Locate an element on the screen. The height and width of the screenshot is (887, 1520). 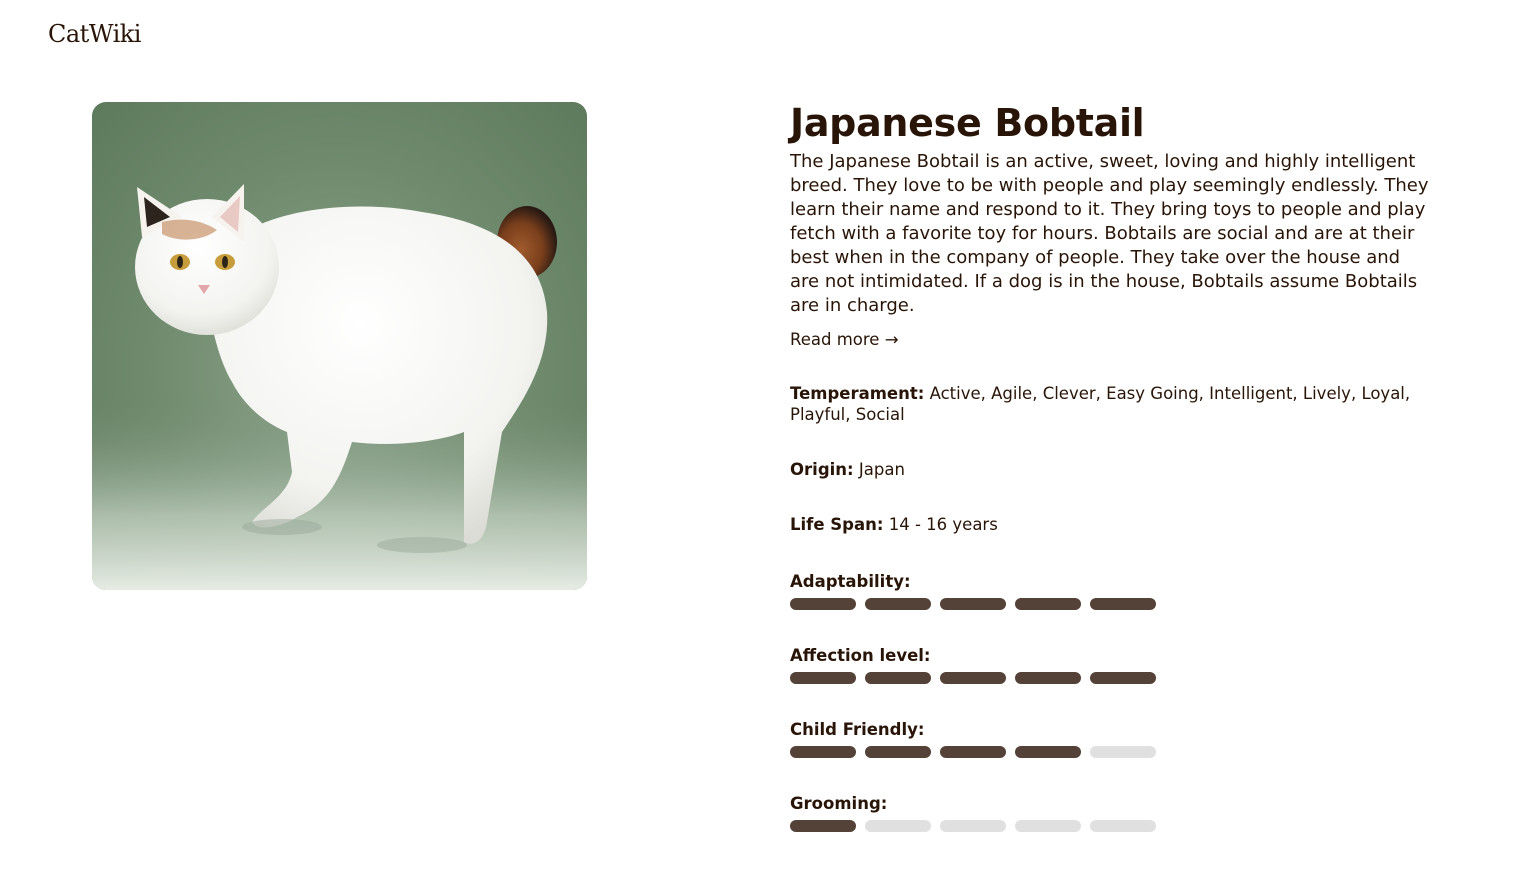
rating-label: Grooming: is located at coordinates (839, 803).